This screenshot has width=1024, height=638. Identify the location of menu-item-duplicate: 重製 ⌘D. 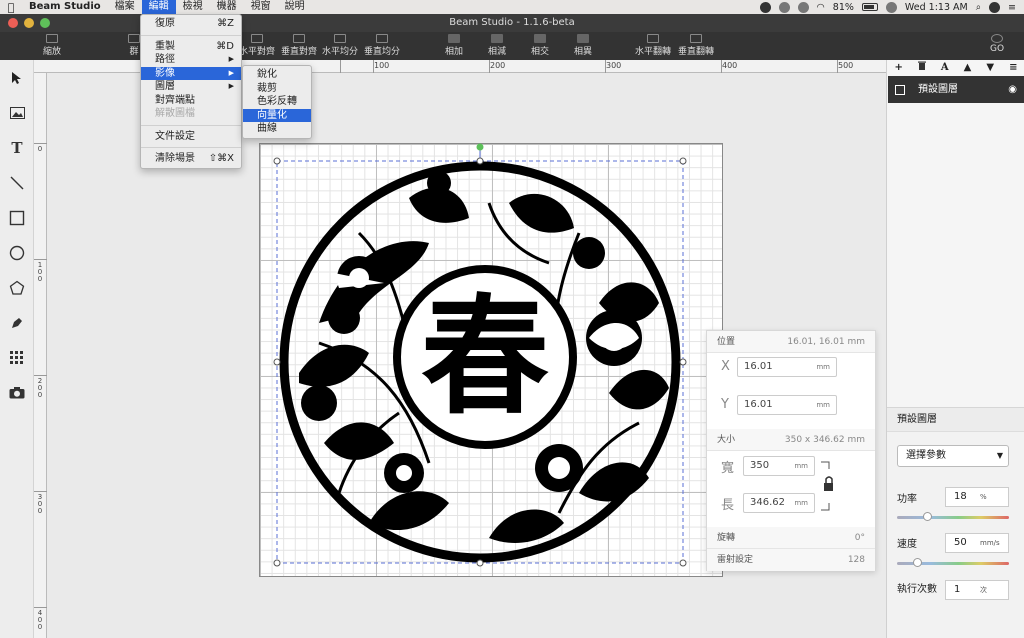
(191, 47).